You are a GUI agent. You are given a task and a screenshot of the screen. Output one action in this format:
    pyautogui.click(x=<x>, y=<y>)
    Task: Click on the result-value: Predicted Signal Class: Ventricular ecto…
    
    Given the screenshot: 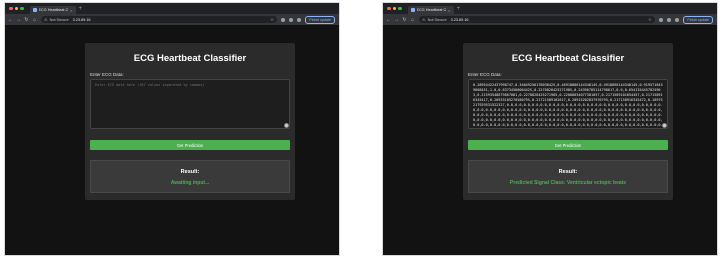 What is the action you would take?
    pyautogui.click(x=568, y=183)
    